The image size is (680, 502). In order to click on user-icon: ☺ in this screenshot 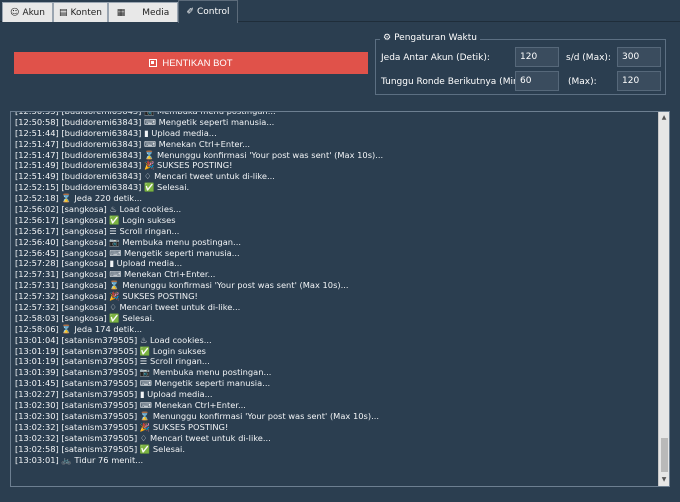, I will do `click(15, 12)`.